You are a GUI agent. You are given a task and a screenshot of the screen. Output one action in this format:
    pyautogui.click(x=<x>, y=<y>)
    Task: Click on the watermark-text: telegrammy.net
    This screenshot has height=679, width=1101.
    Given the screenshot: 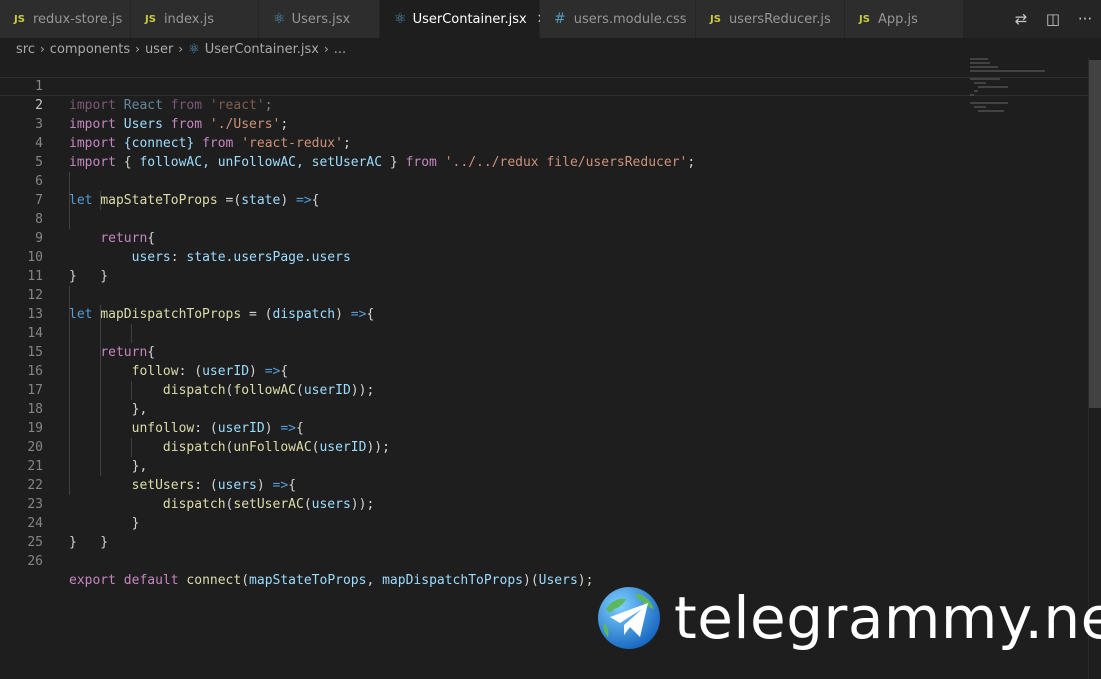 What is the action you would take?
    pyautogui.click(x=887, y=618)
    